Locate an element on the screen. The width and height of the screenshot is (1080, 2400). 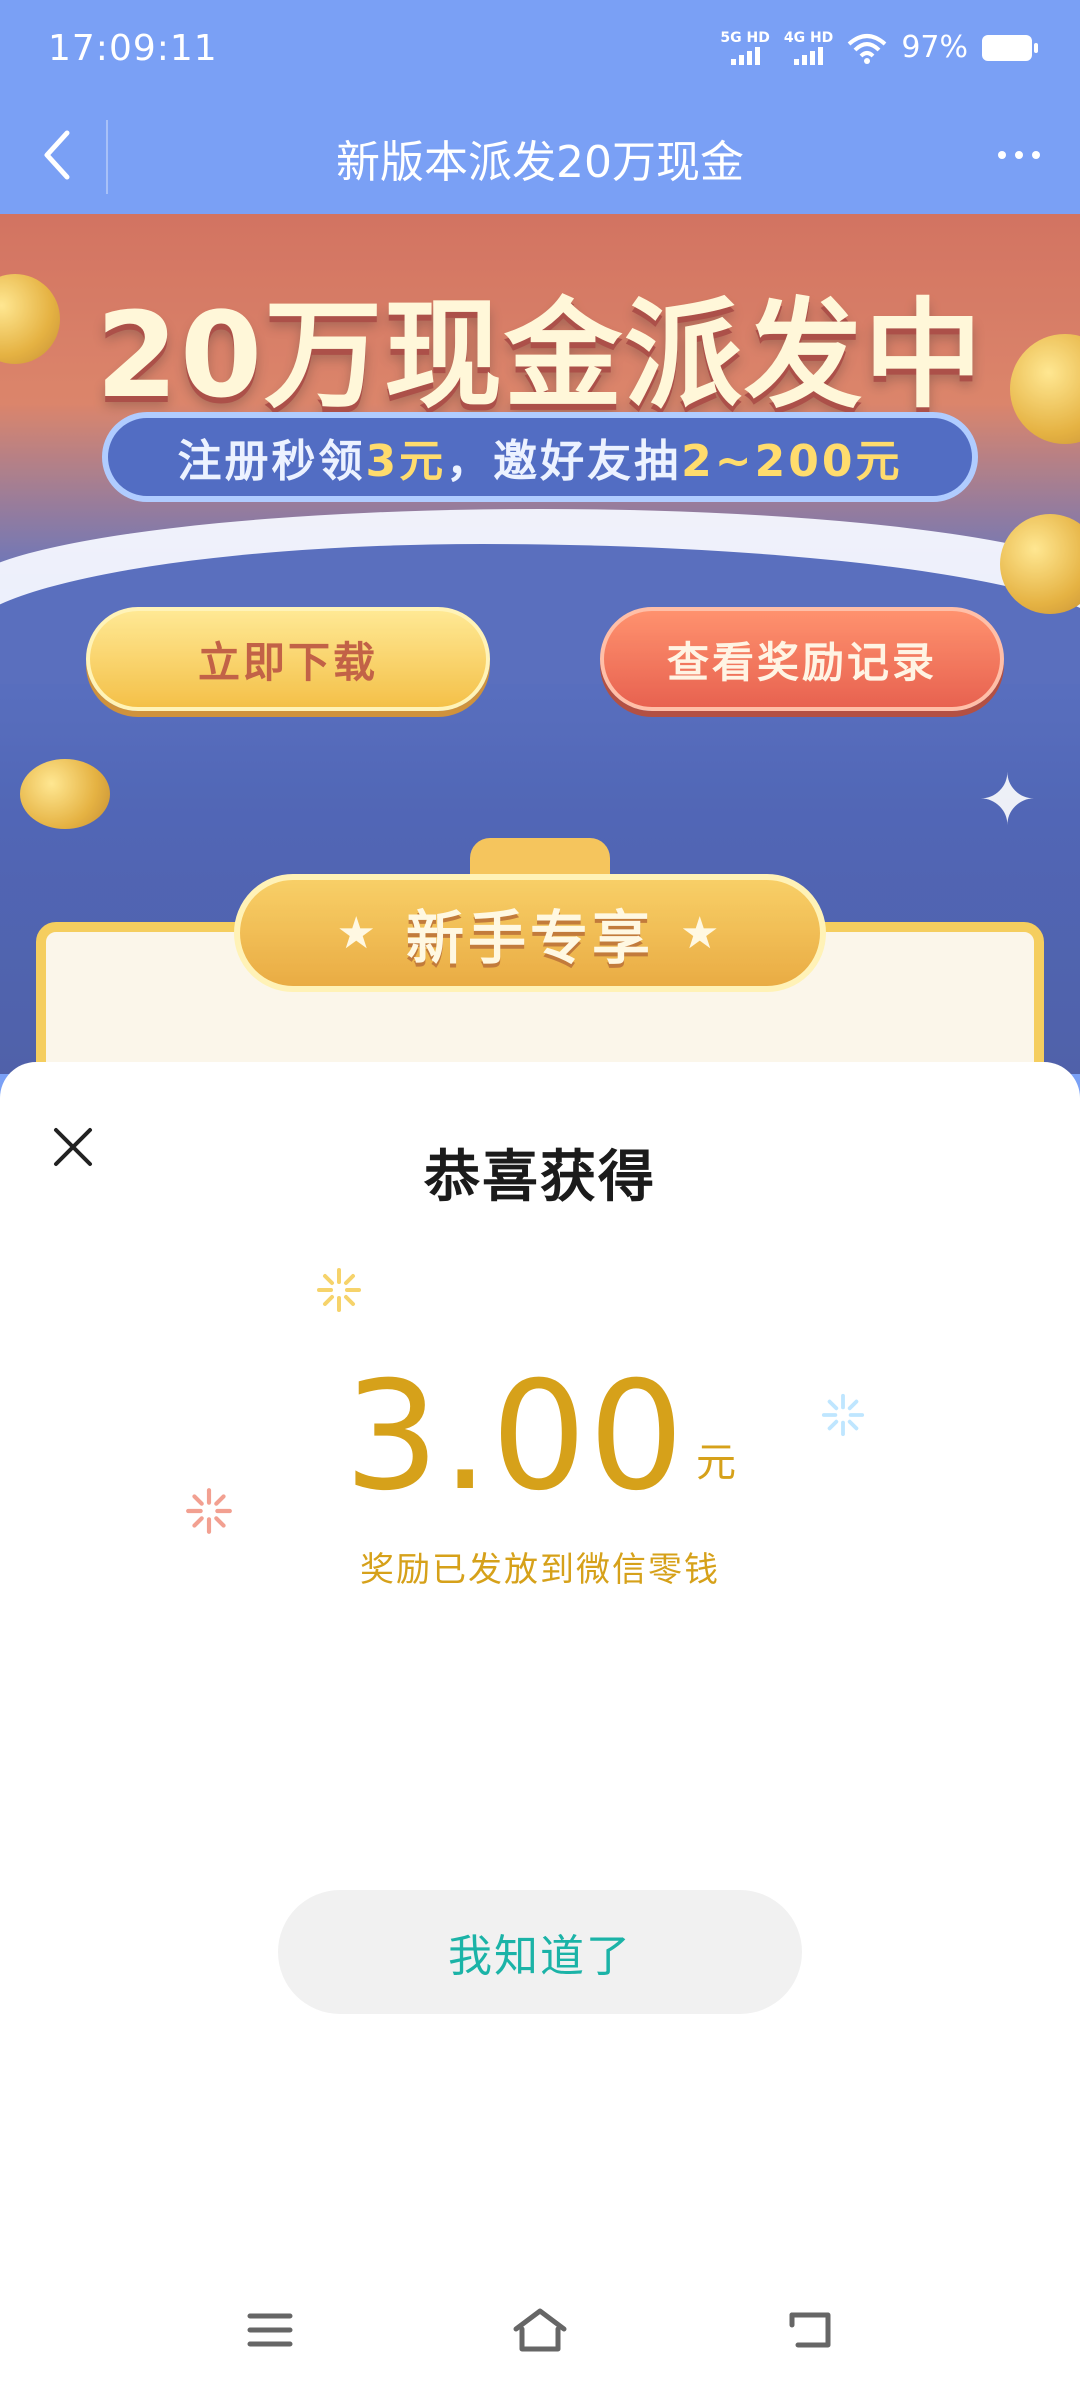
title-bar: 新版本派发20万现金 is located at coordinates (540, 157).